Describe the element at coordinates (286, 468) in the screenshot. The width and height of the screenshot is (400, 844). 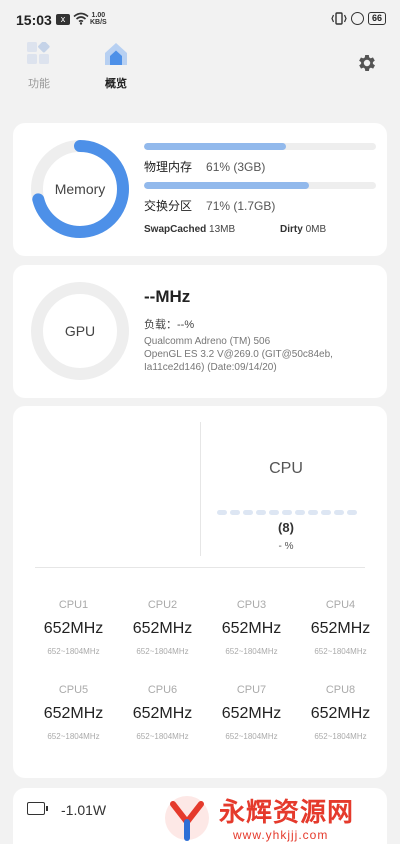
I see `cpu-title: CPU` at that location.